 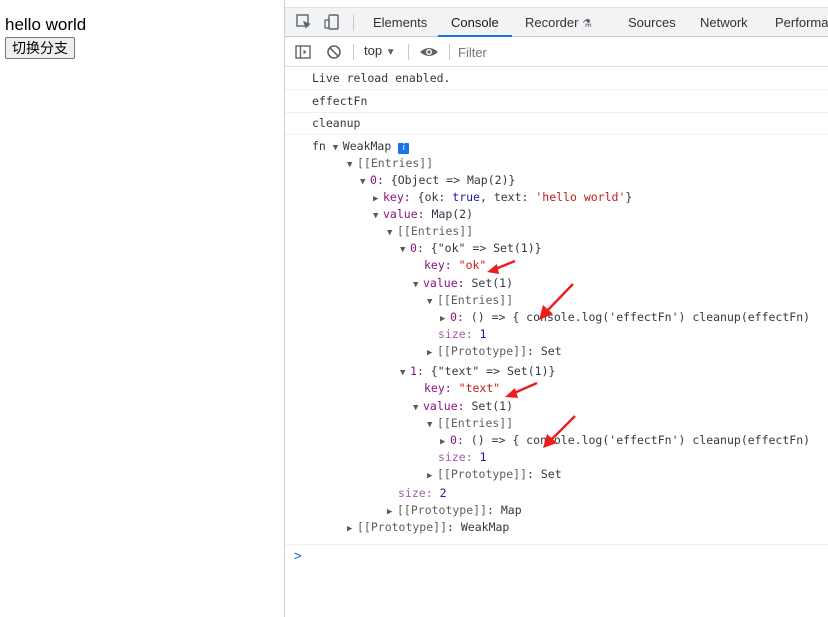 I want to click on tree-node: ▶ [[Prototype]]: WeakMap, so click(x=428, y=527).